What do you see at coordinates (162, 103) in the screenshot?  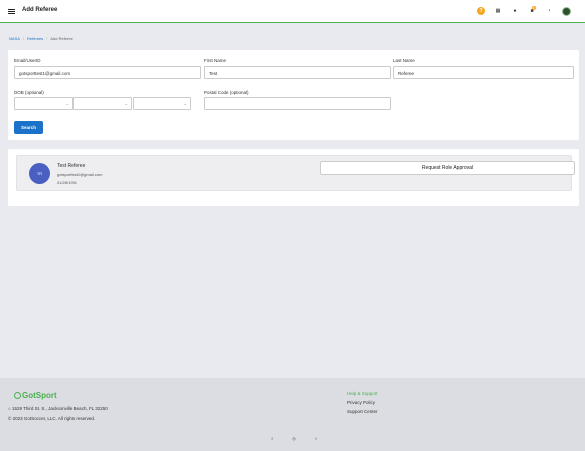 I see `dob-year-select: ⌄` at bounding box center [162, 103].